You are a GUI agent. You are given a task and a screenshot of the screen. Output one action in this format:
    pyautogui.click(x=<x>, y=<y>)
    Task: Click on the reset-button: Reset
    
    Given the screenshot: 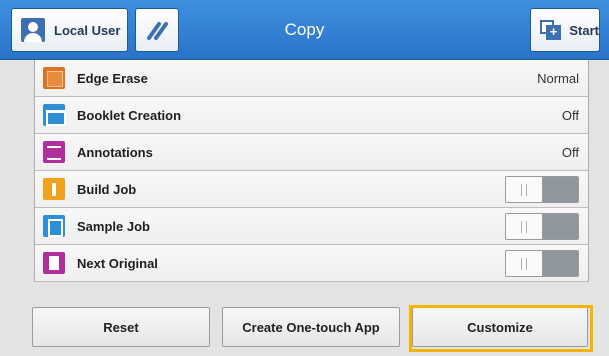 What is the action you would take?
    pyautogui.click(x=121, y=327)
    